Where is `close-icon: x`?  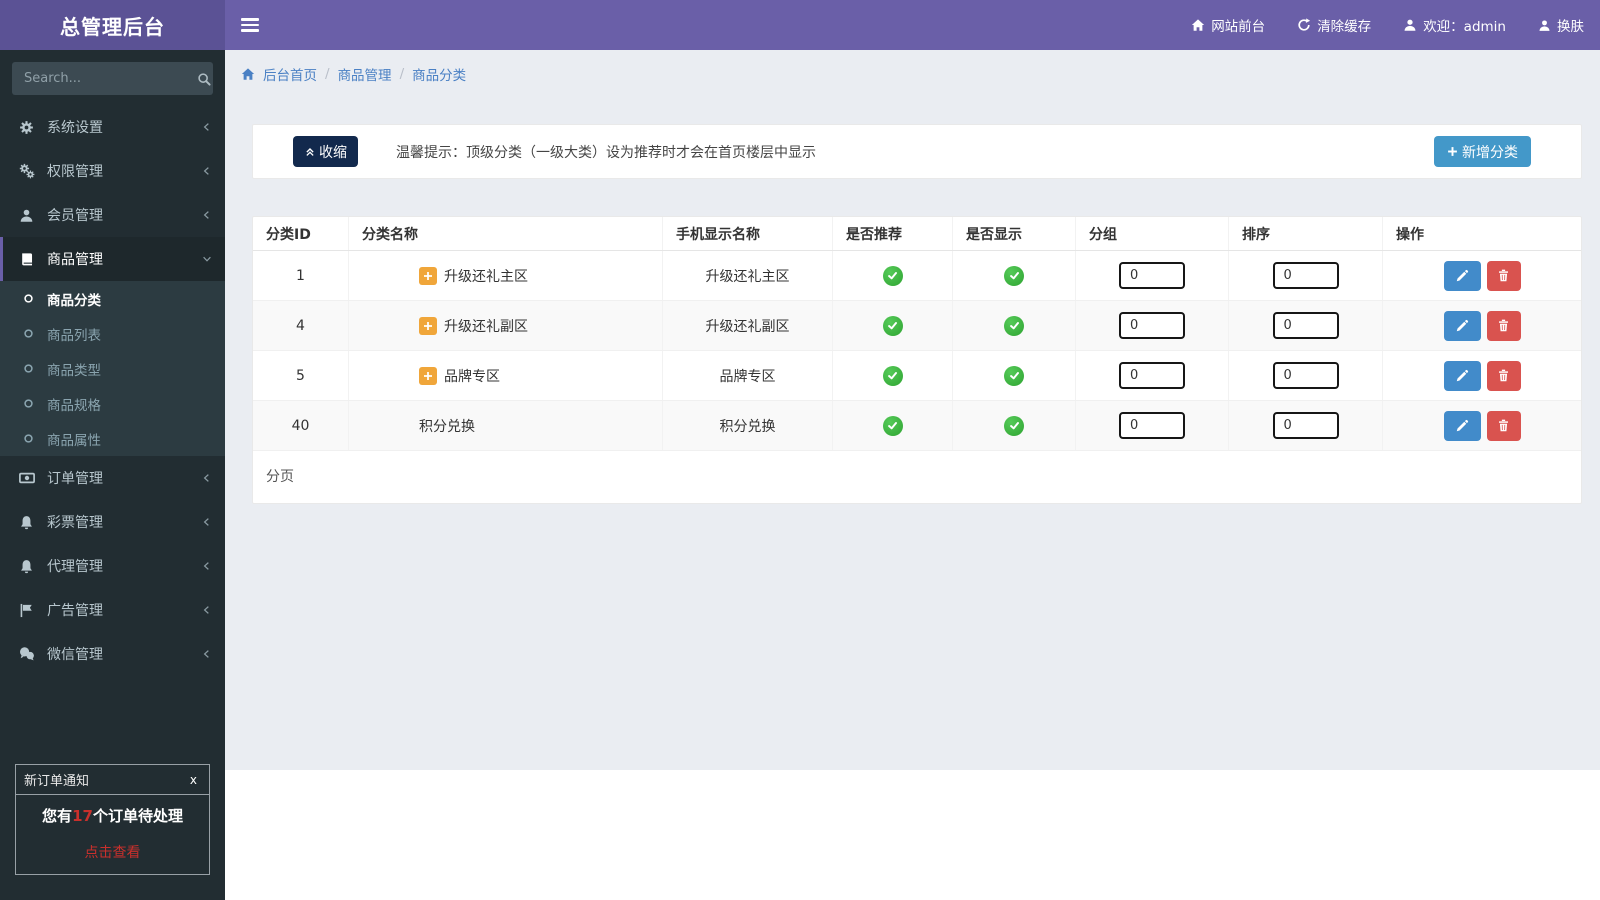 close-icon: x is located at coordinates (193, 780).